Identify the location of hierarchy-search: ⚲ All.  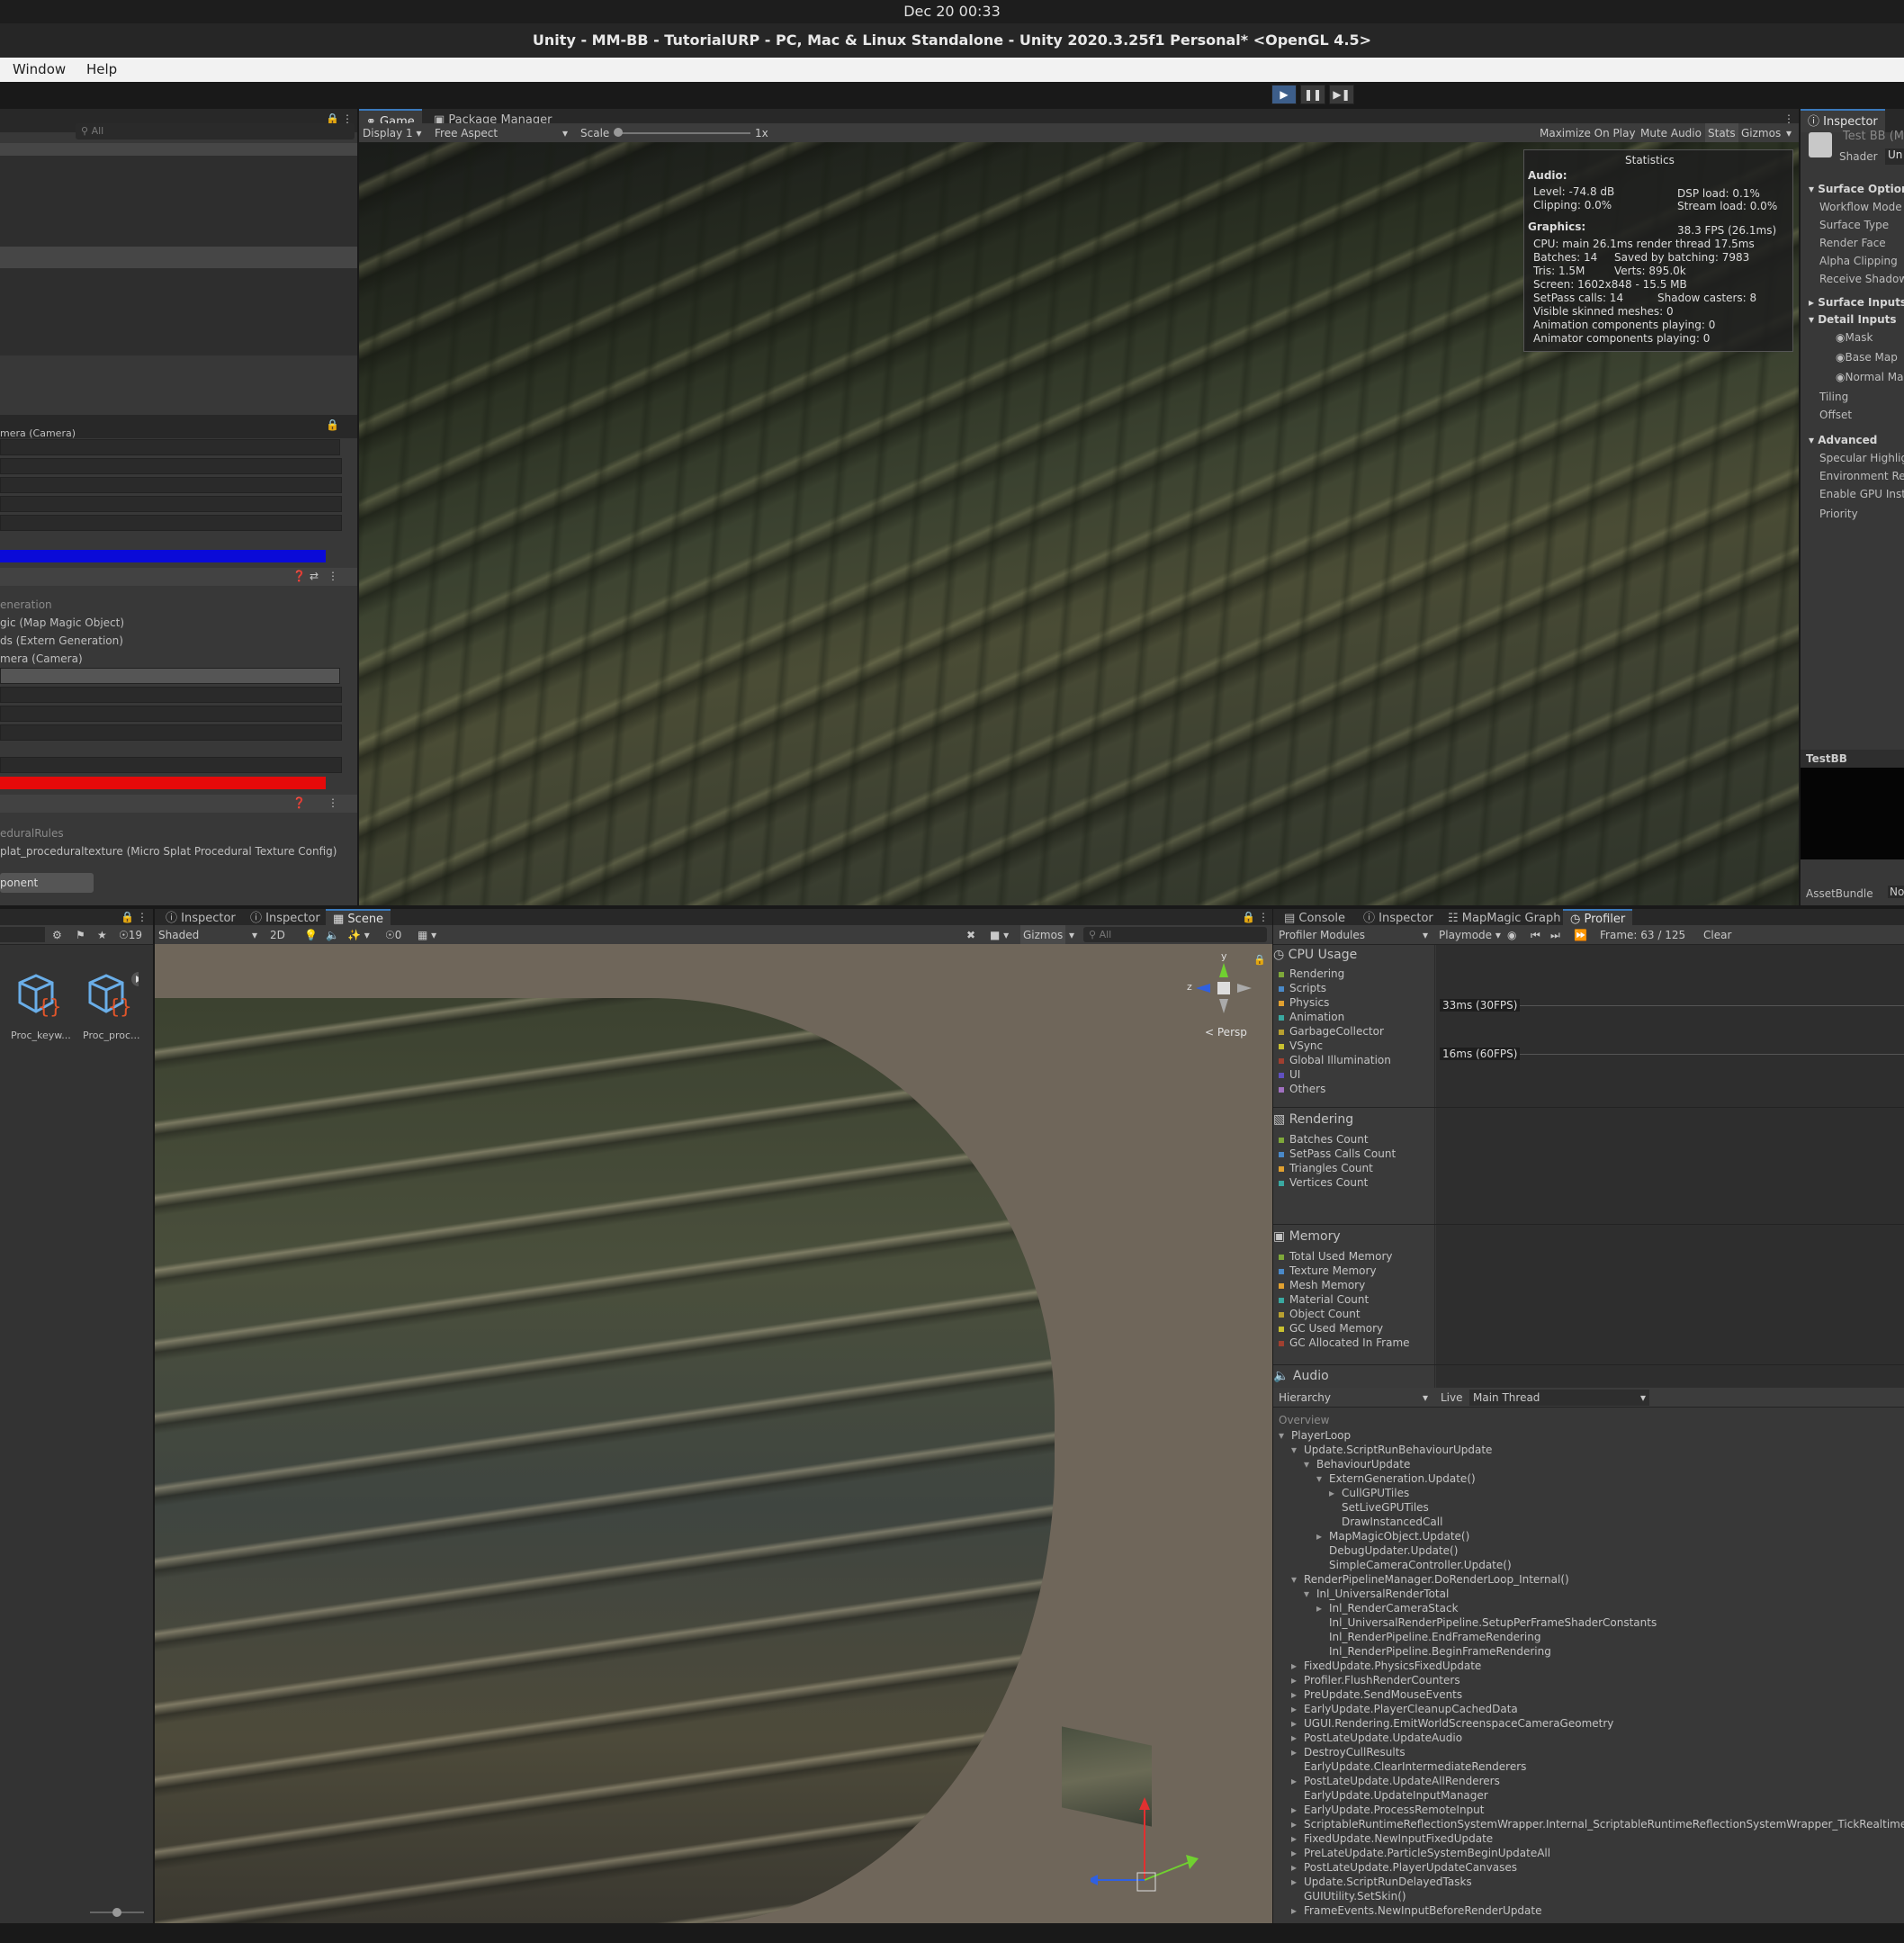
(216, 131).